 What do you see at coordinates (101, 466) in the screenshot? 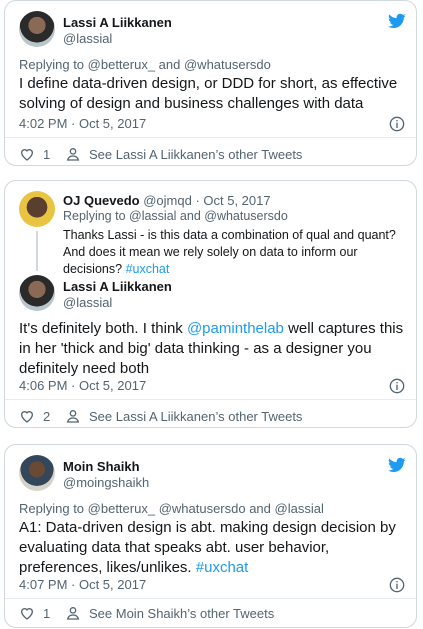
I see `author-name: Moin Shaikh` at bounding box center [101, 466].